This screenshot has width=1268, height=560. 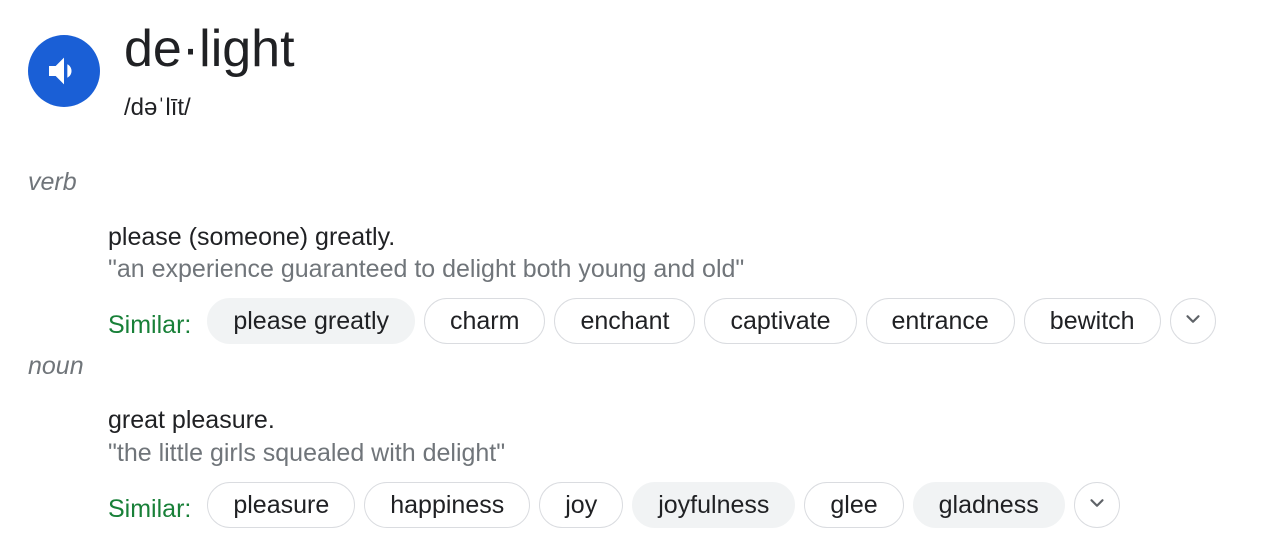 What do you see at coordinates (485, 321) in the screenshot?
I see `similar-chip: charm` at bounding box center [485, 321].